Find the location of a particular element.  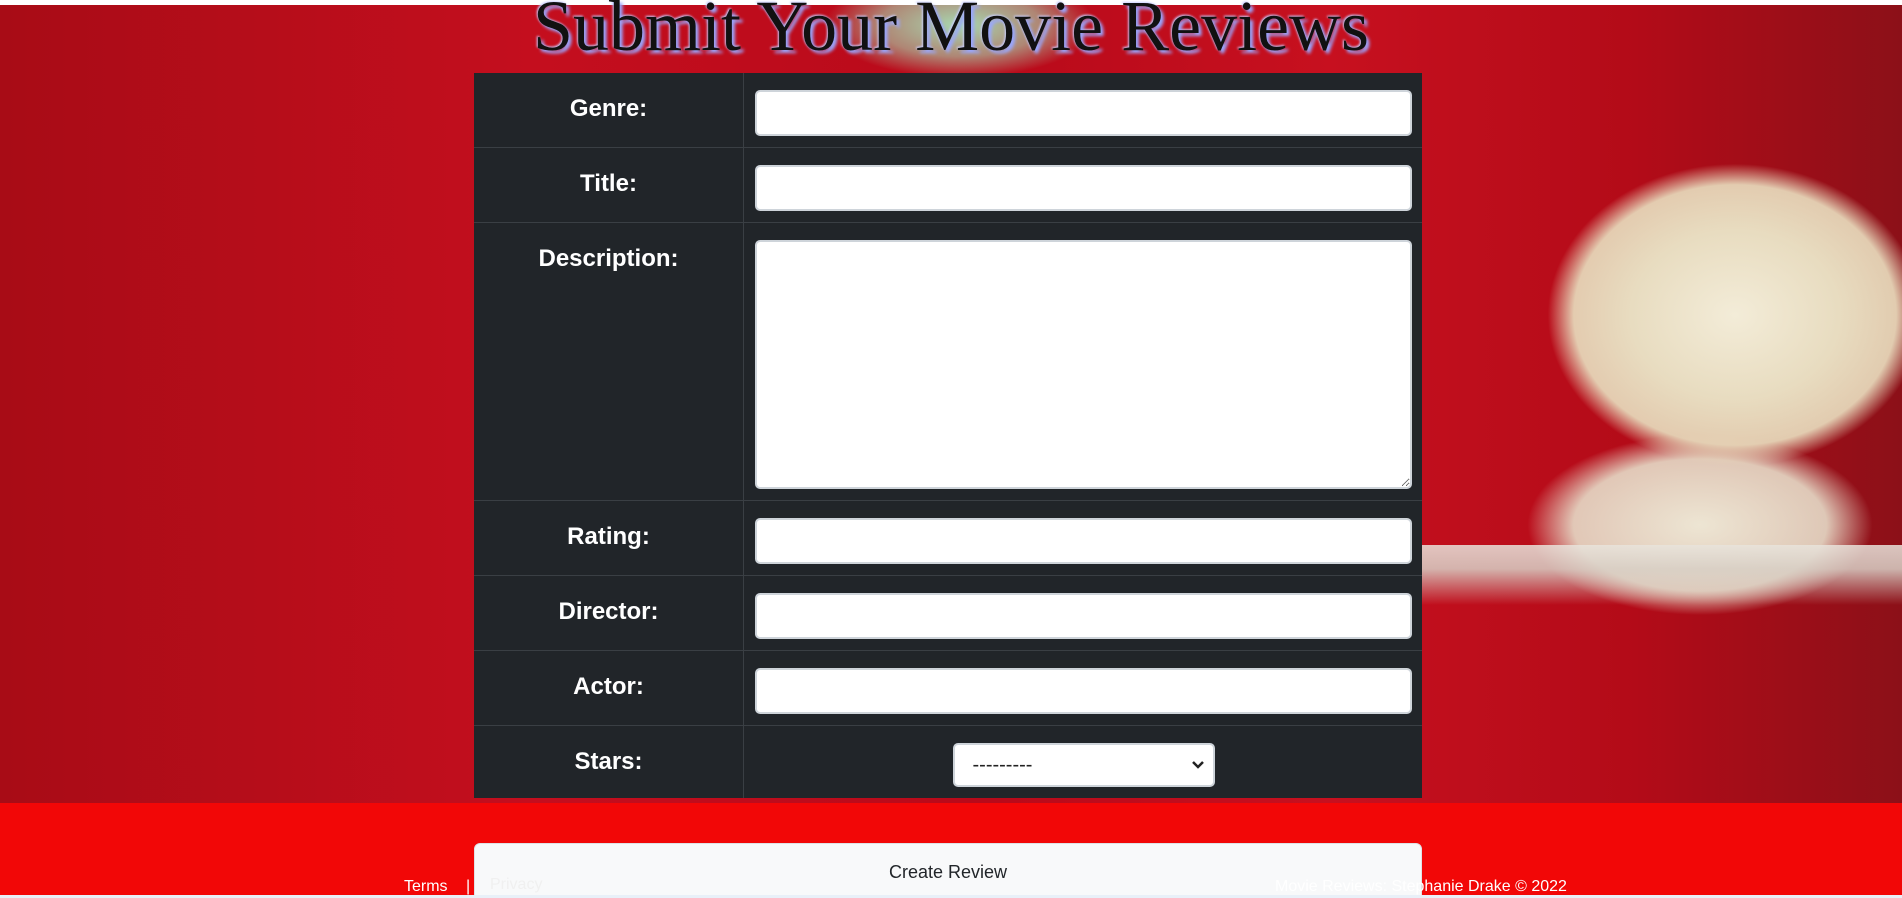

form-row-title: Title: is located at coordinates (948, 185).